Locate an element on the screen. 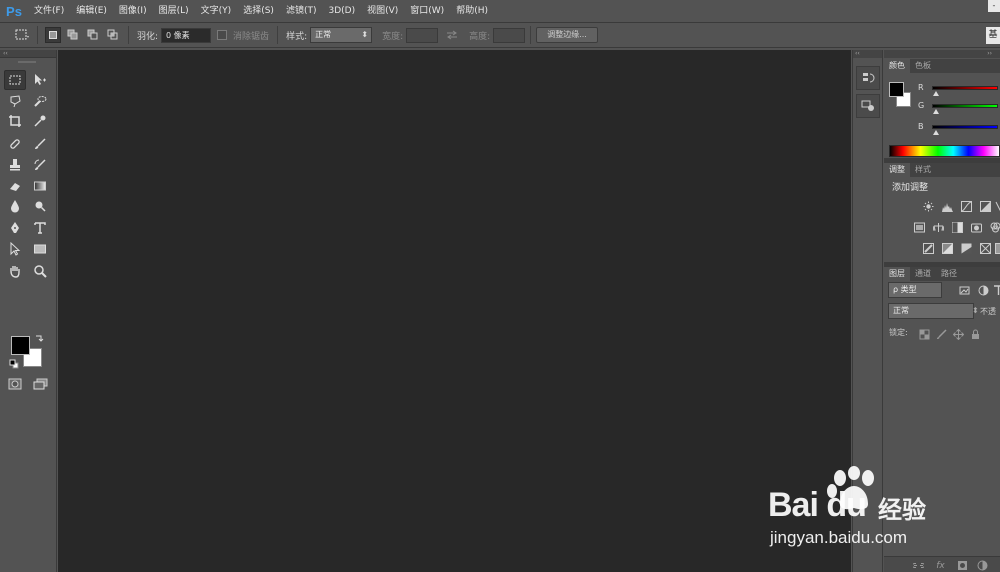 This screenshot has height=572, width=1000. lasso-tool-icon is located at coordinates (15, 101).